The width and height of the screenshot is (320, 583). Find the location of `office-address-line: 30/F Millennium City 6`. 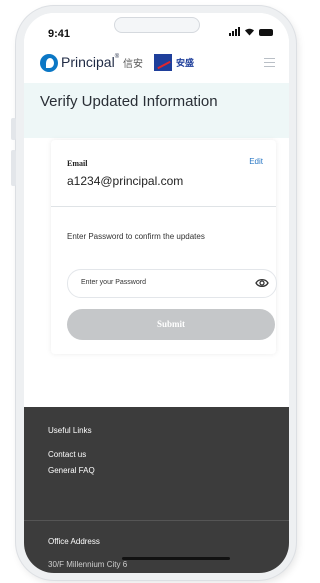

office-address-line: 30/F Millennium City 6 is located at coordinates (88, 564).